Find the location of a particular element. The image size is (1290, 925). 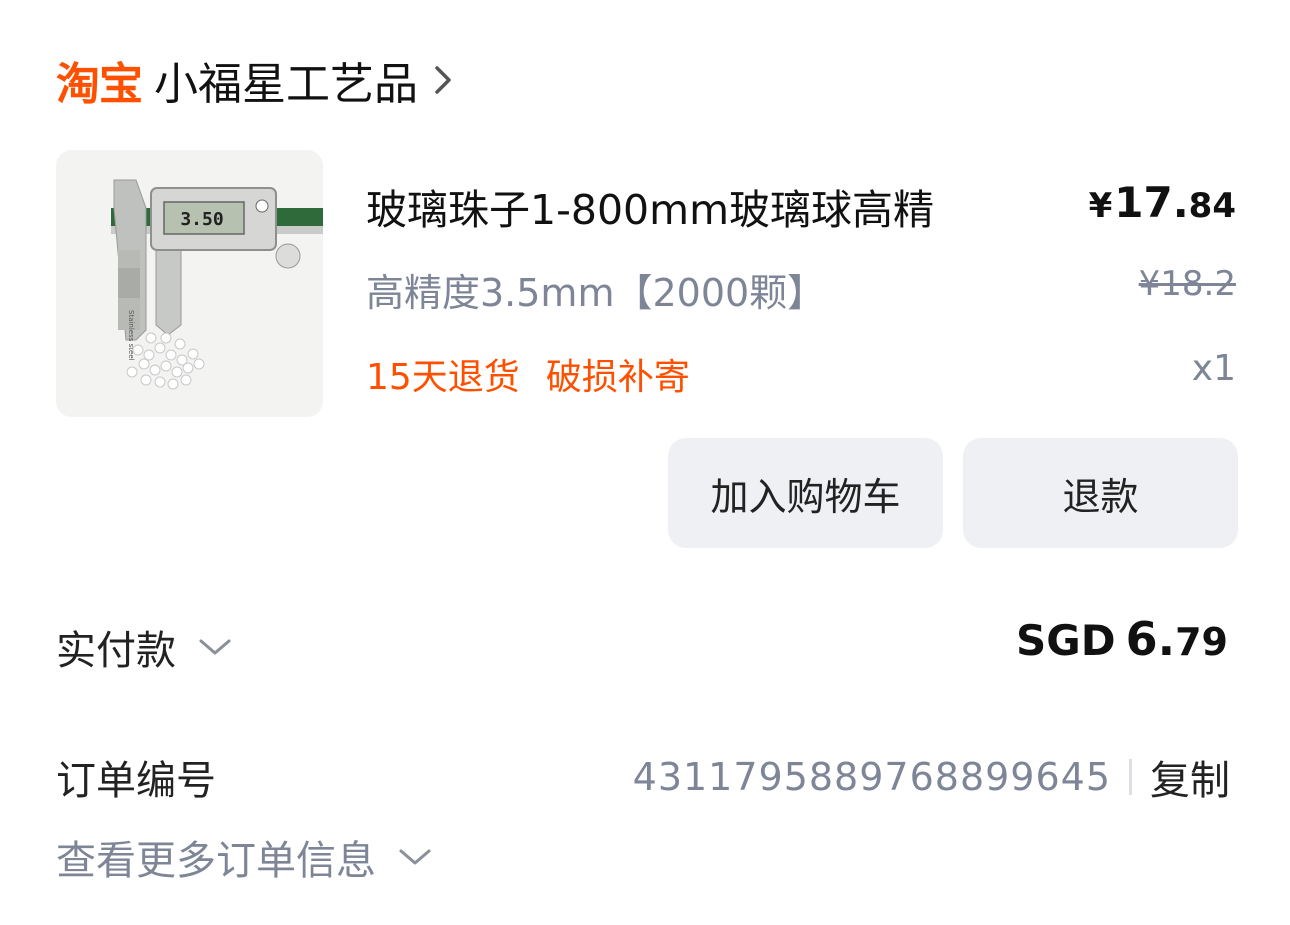

refund-button: 退款 is located at coordinates (1100, 493).